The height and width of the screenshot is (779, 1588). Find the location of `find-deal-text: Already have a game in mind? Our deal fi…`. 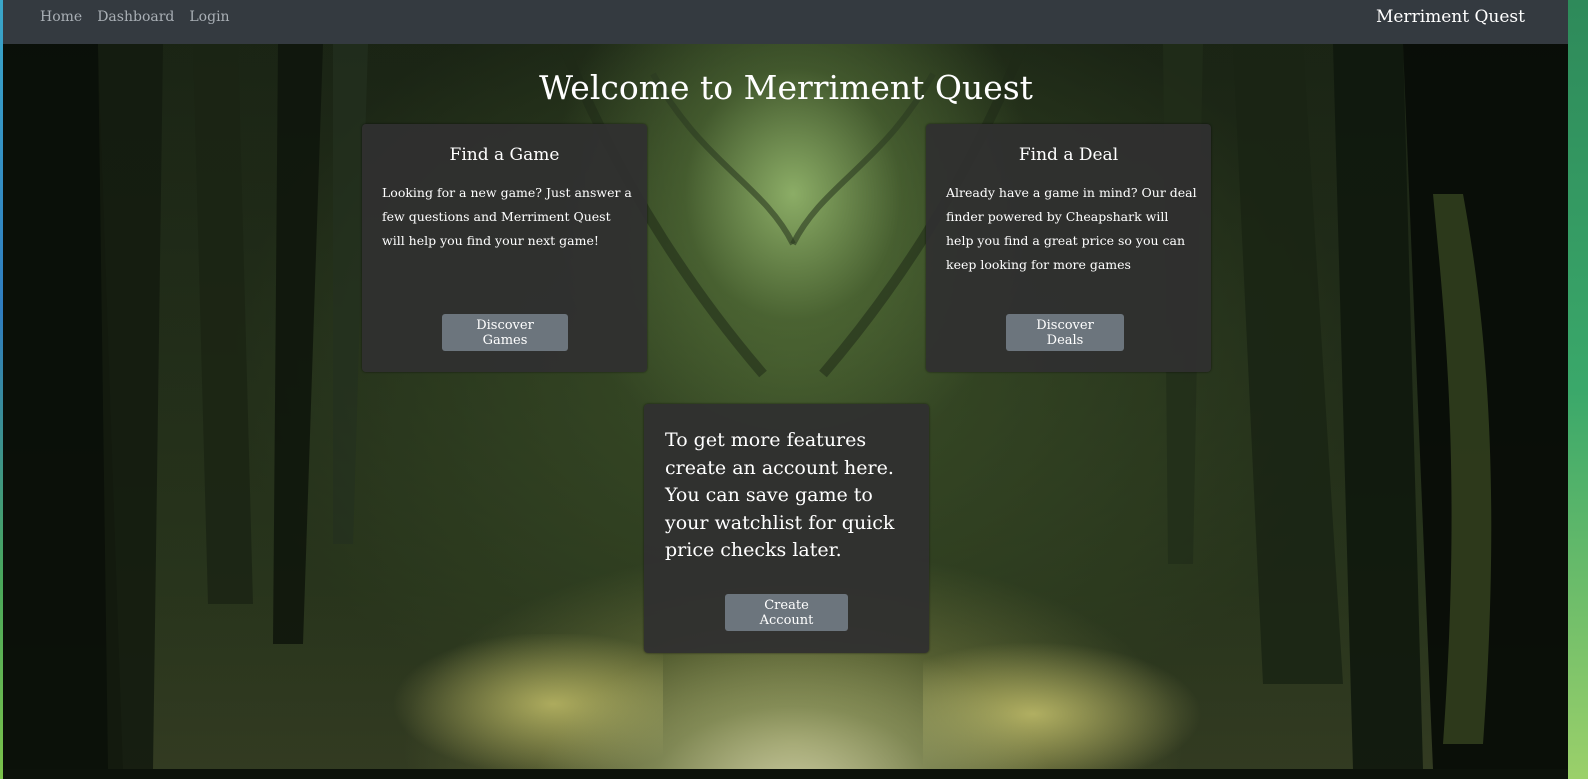

find-deal-text: Already have a game in mind? Our deal fi… is located at coordinates (1071, 228).